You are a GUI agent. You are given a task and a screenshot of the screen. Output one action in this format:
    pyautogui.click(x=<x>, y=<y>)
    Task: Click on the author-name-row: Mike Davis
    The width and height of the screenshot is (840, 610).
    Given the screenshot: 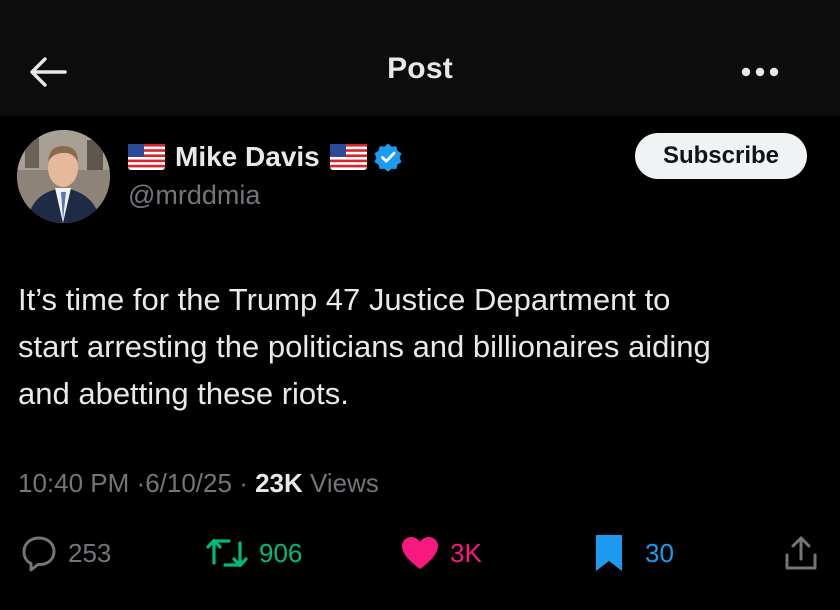 What is the action you would take?
    pyautogui.click(x=265, y=157)
    